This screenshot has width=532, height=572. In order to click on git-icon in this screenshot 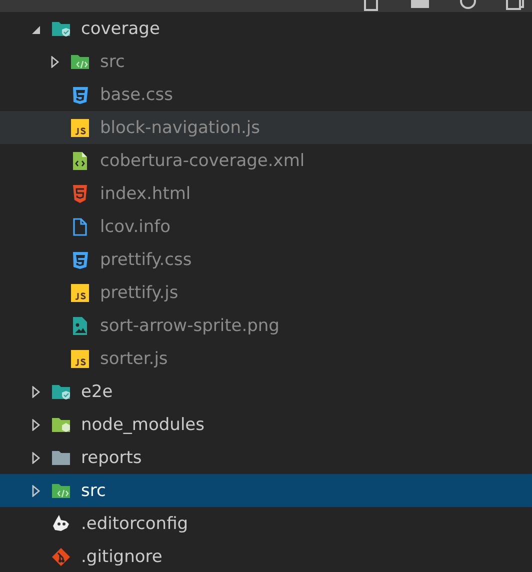, I will do `click(61, 556)`.